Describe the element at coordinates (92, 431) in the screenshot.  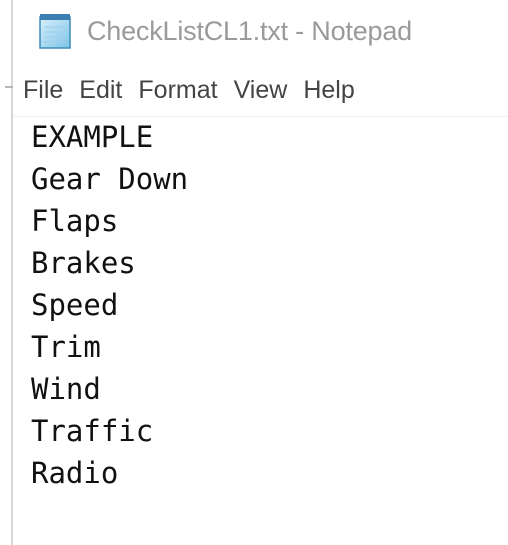
I see `editor-line: Traffic` at that location.